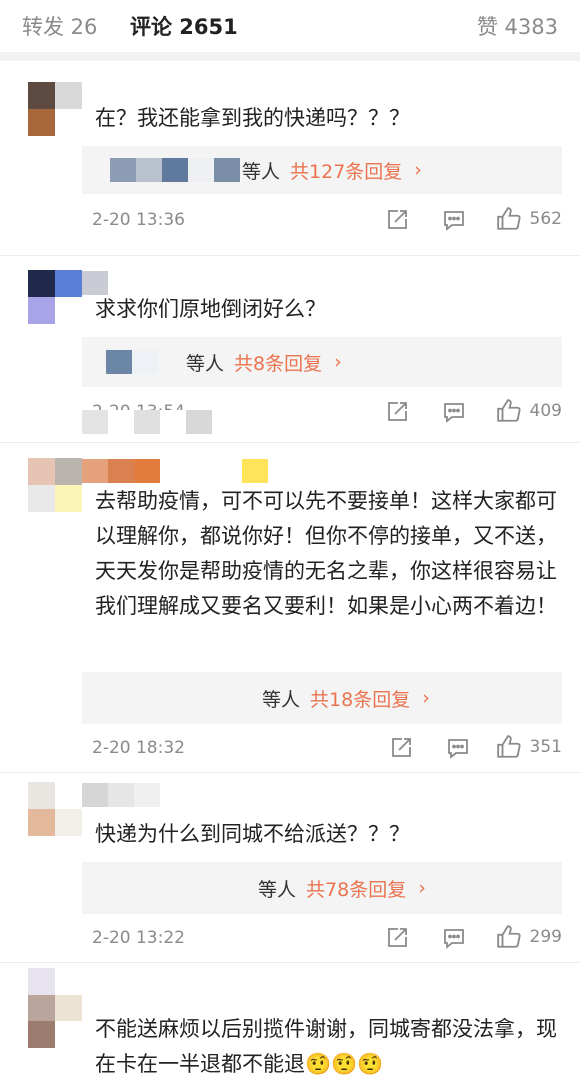 The image size is (580, 1082). Describe the element at coordinates (545, 937) in the screenshot. I see `like-count: 299` at that location.